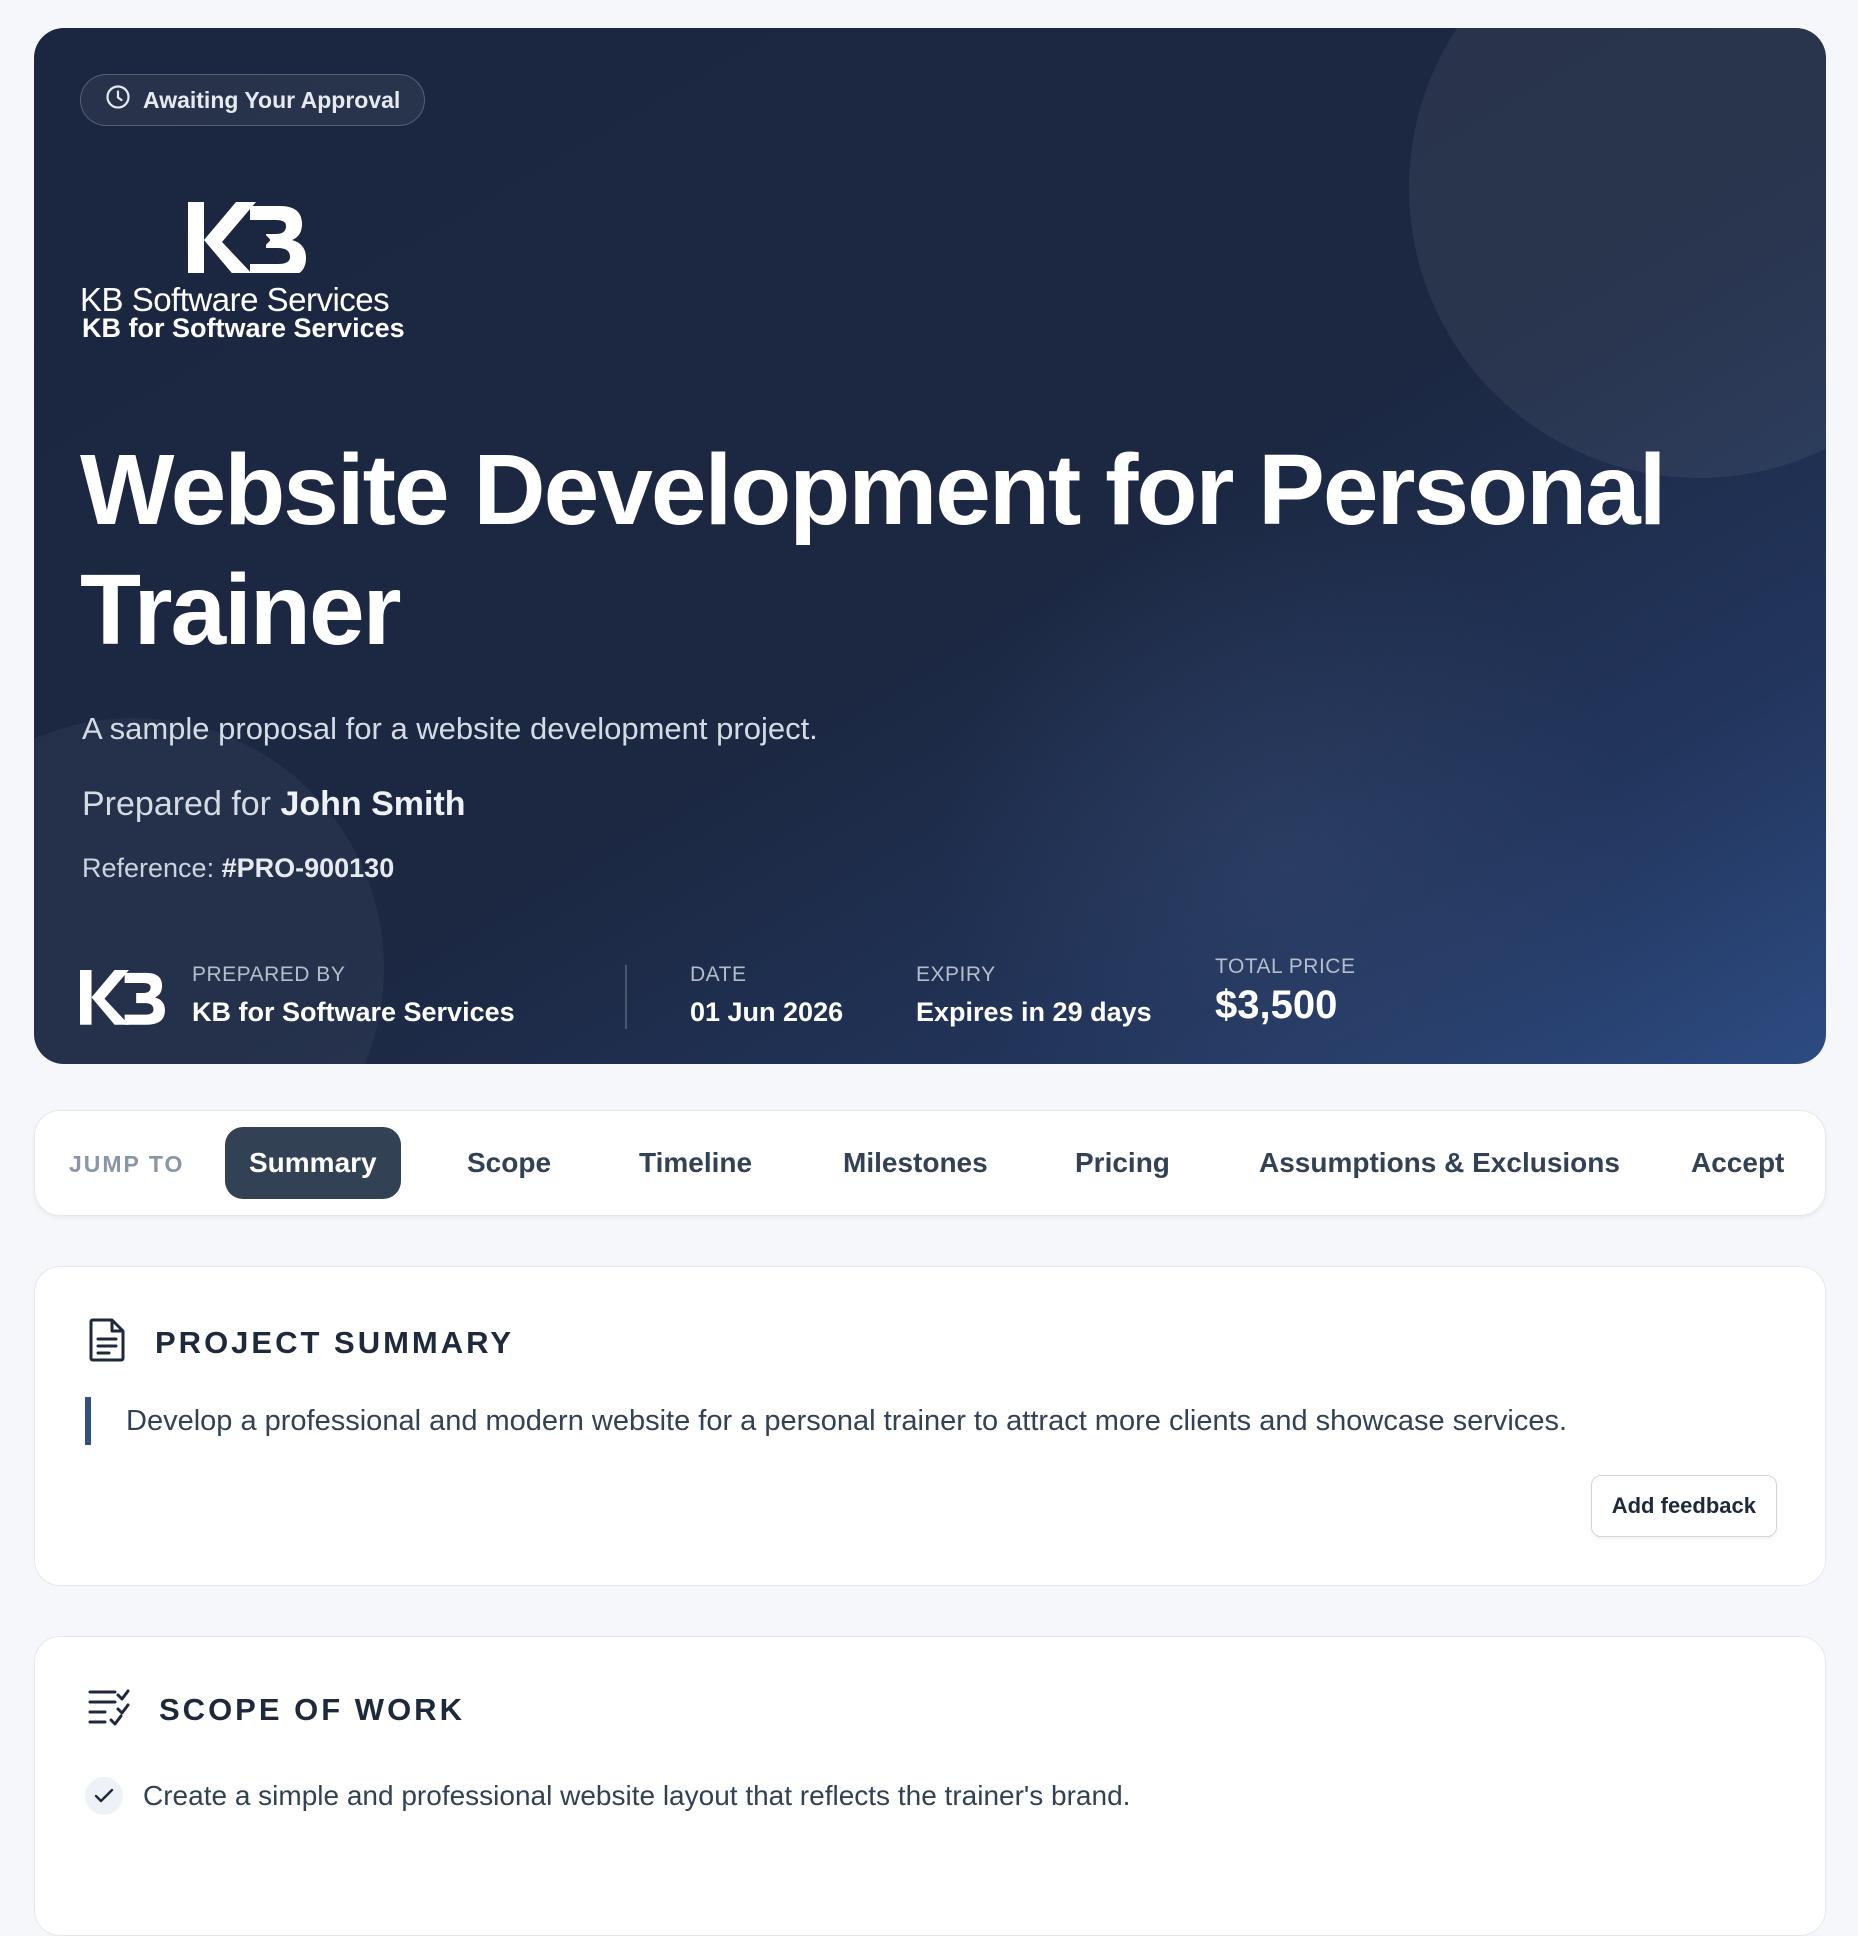  I want to click on clock-icon, so click(118, 100).